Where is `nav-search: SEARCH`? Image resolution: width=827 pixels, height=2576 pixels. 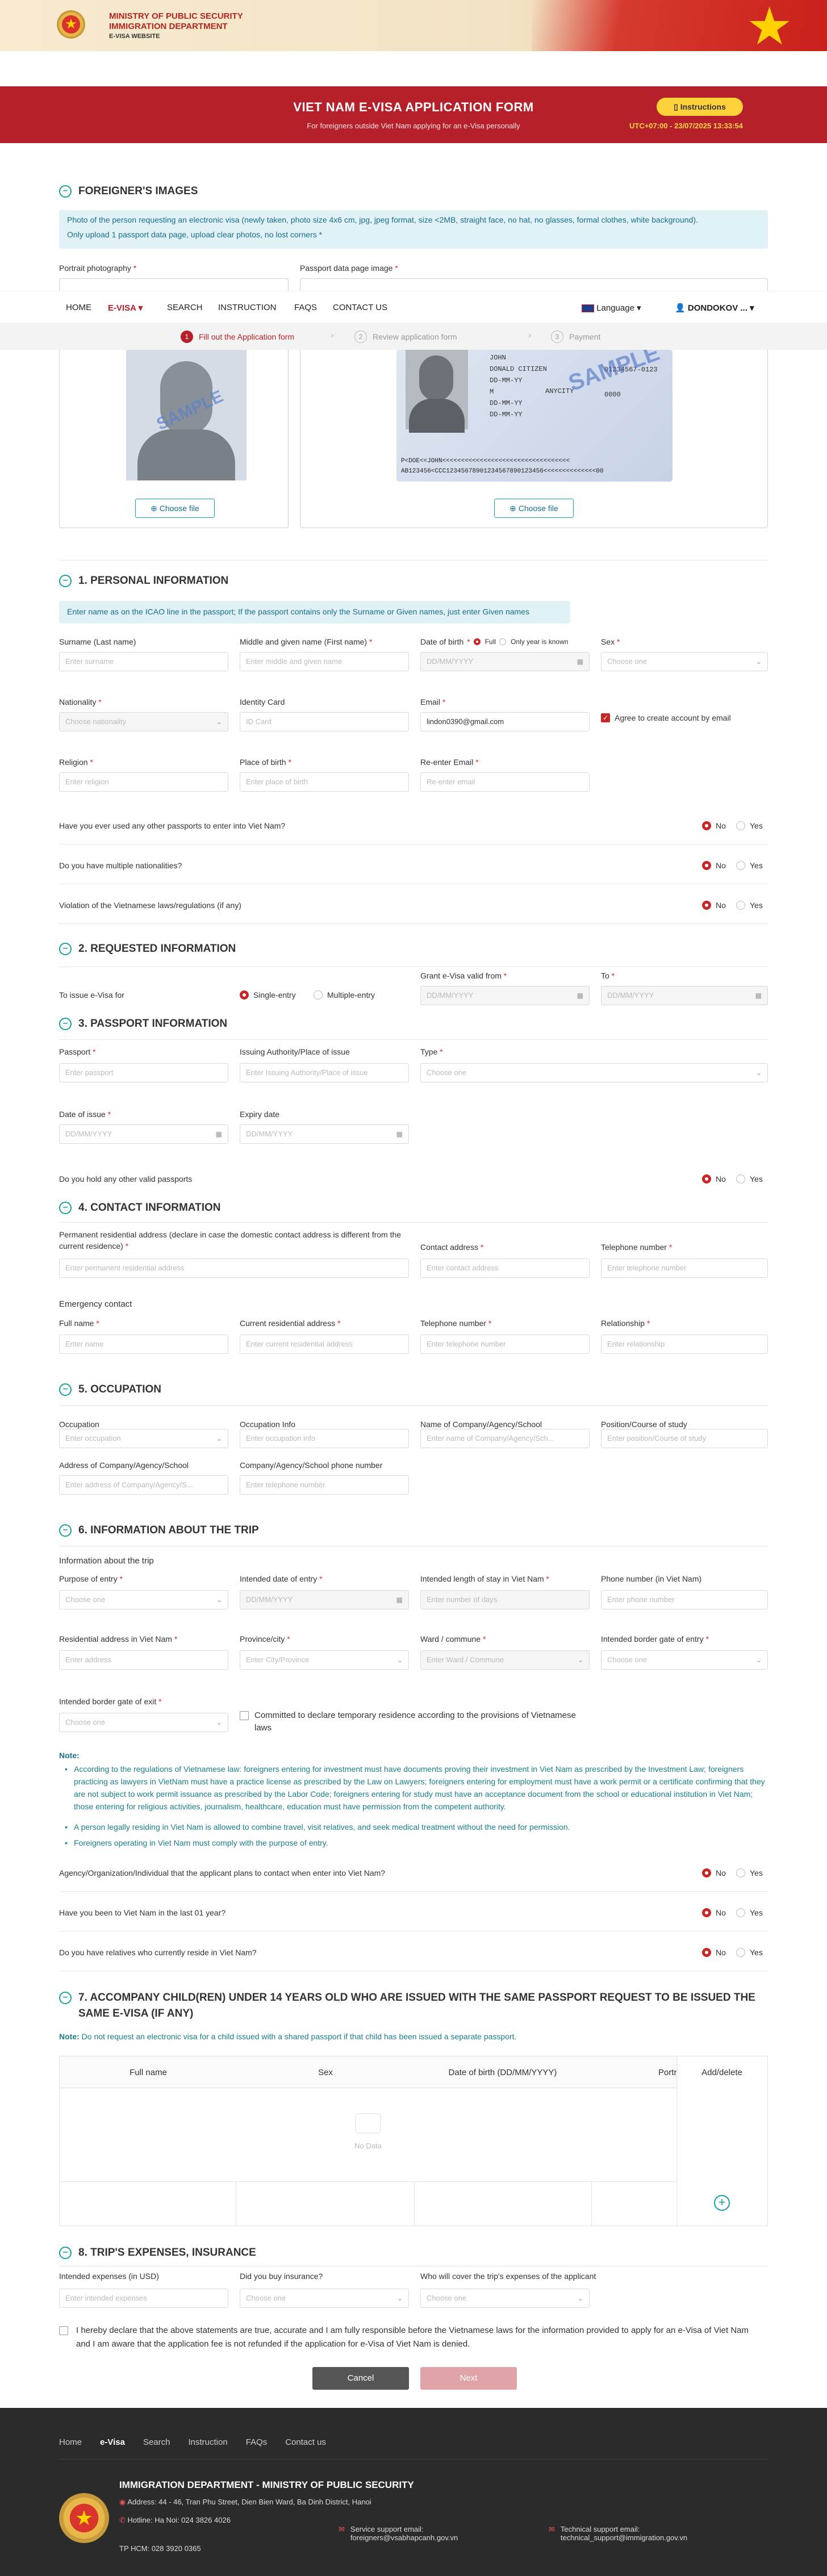 nav-search: SEARCH is located at coordinates (185, 307).